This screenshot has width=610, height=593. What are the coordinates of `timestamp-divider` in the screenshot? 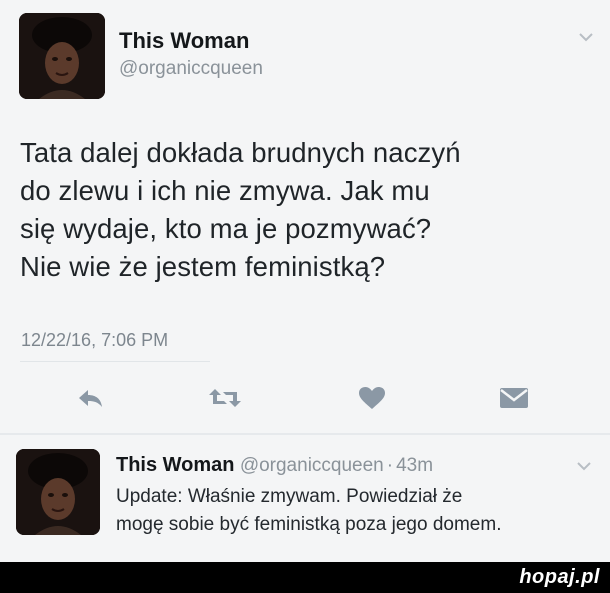 It's located at (115, 361).